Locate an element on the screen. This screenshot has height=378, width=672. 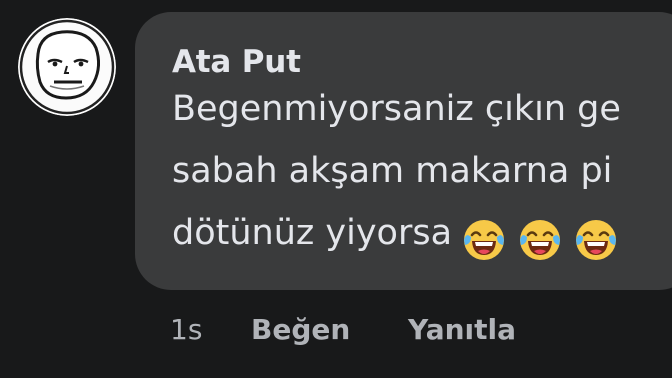
comment-text-fragment: dötünüz yiyorsa is located at coordinates (312, 233).